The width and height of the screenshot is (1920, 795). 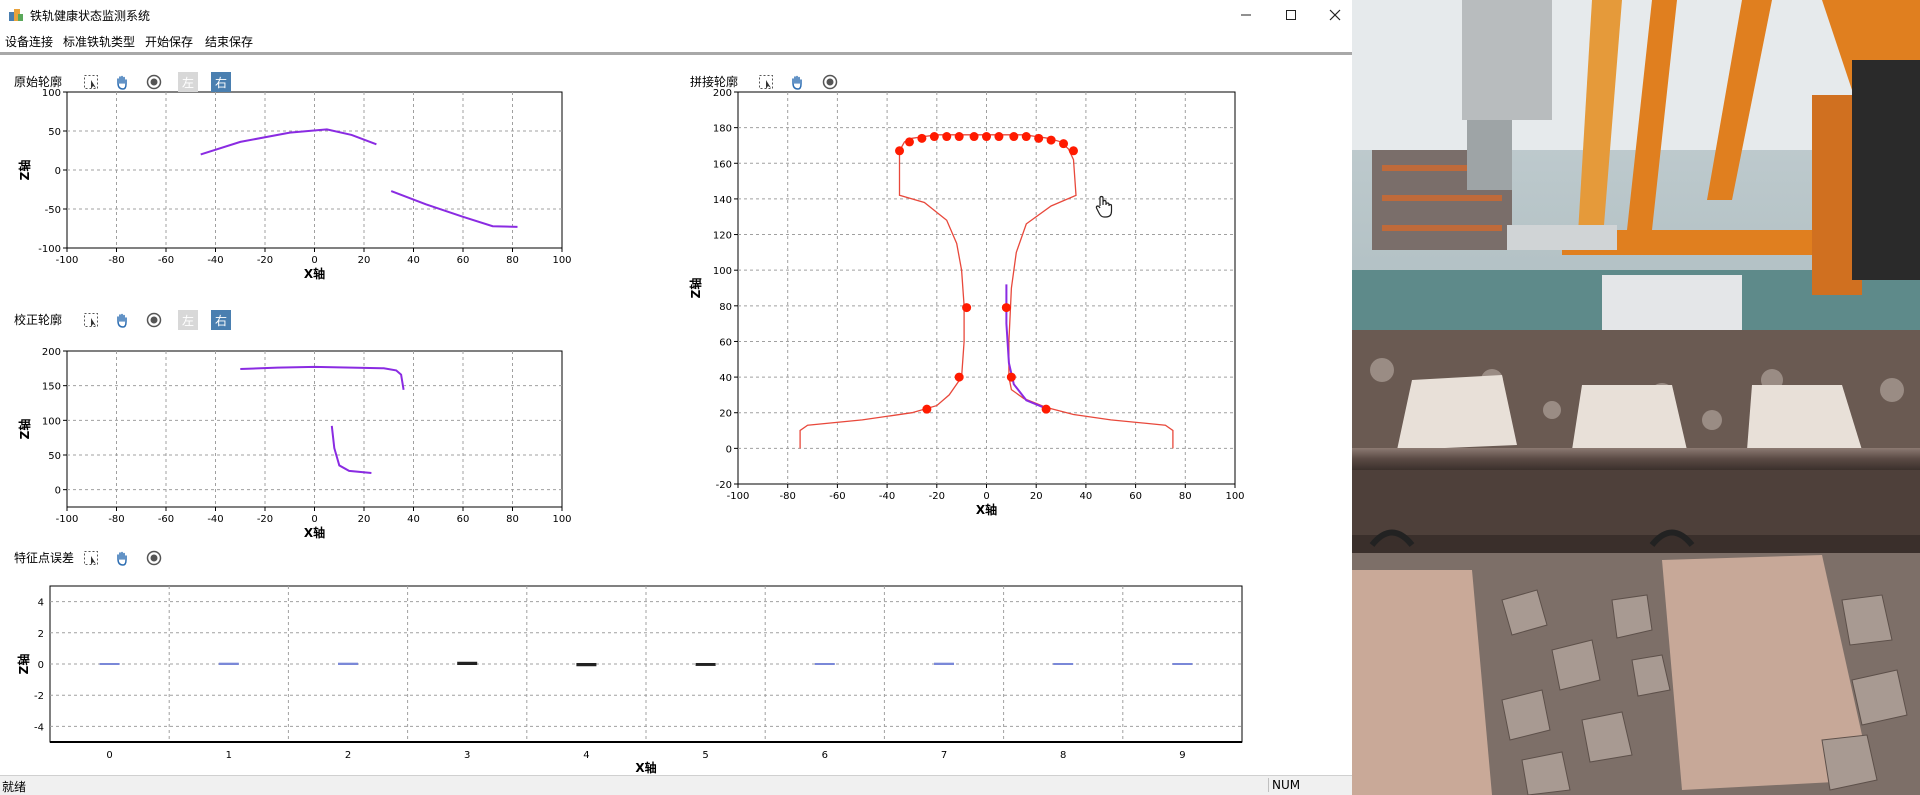 What do you see at coordinates (169, 41) in the screenshot?
I see `menu-start-save: 开始保存` at bounding box center [169, 41].